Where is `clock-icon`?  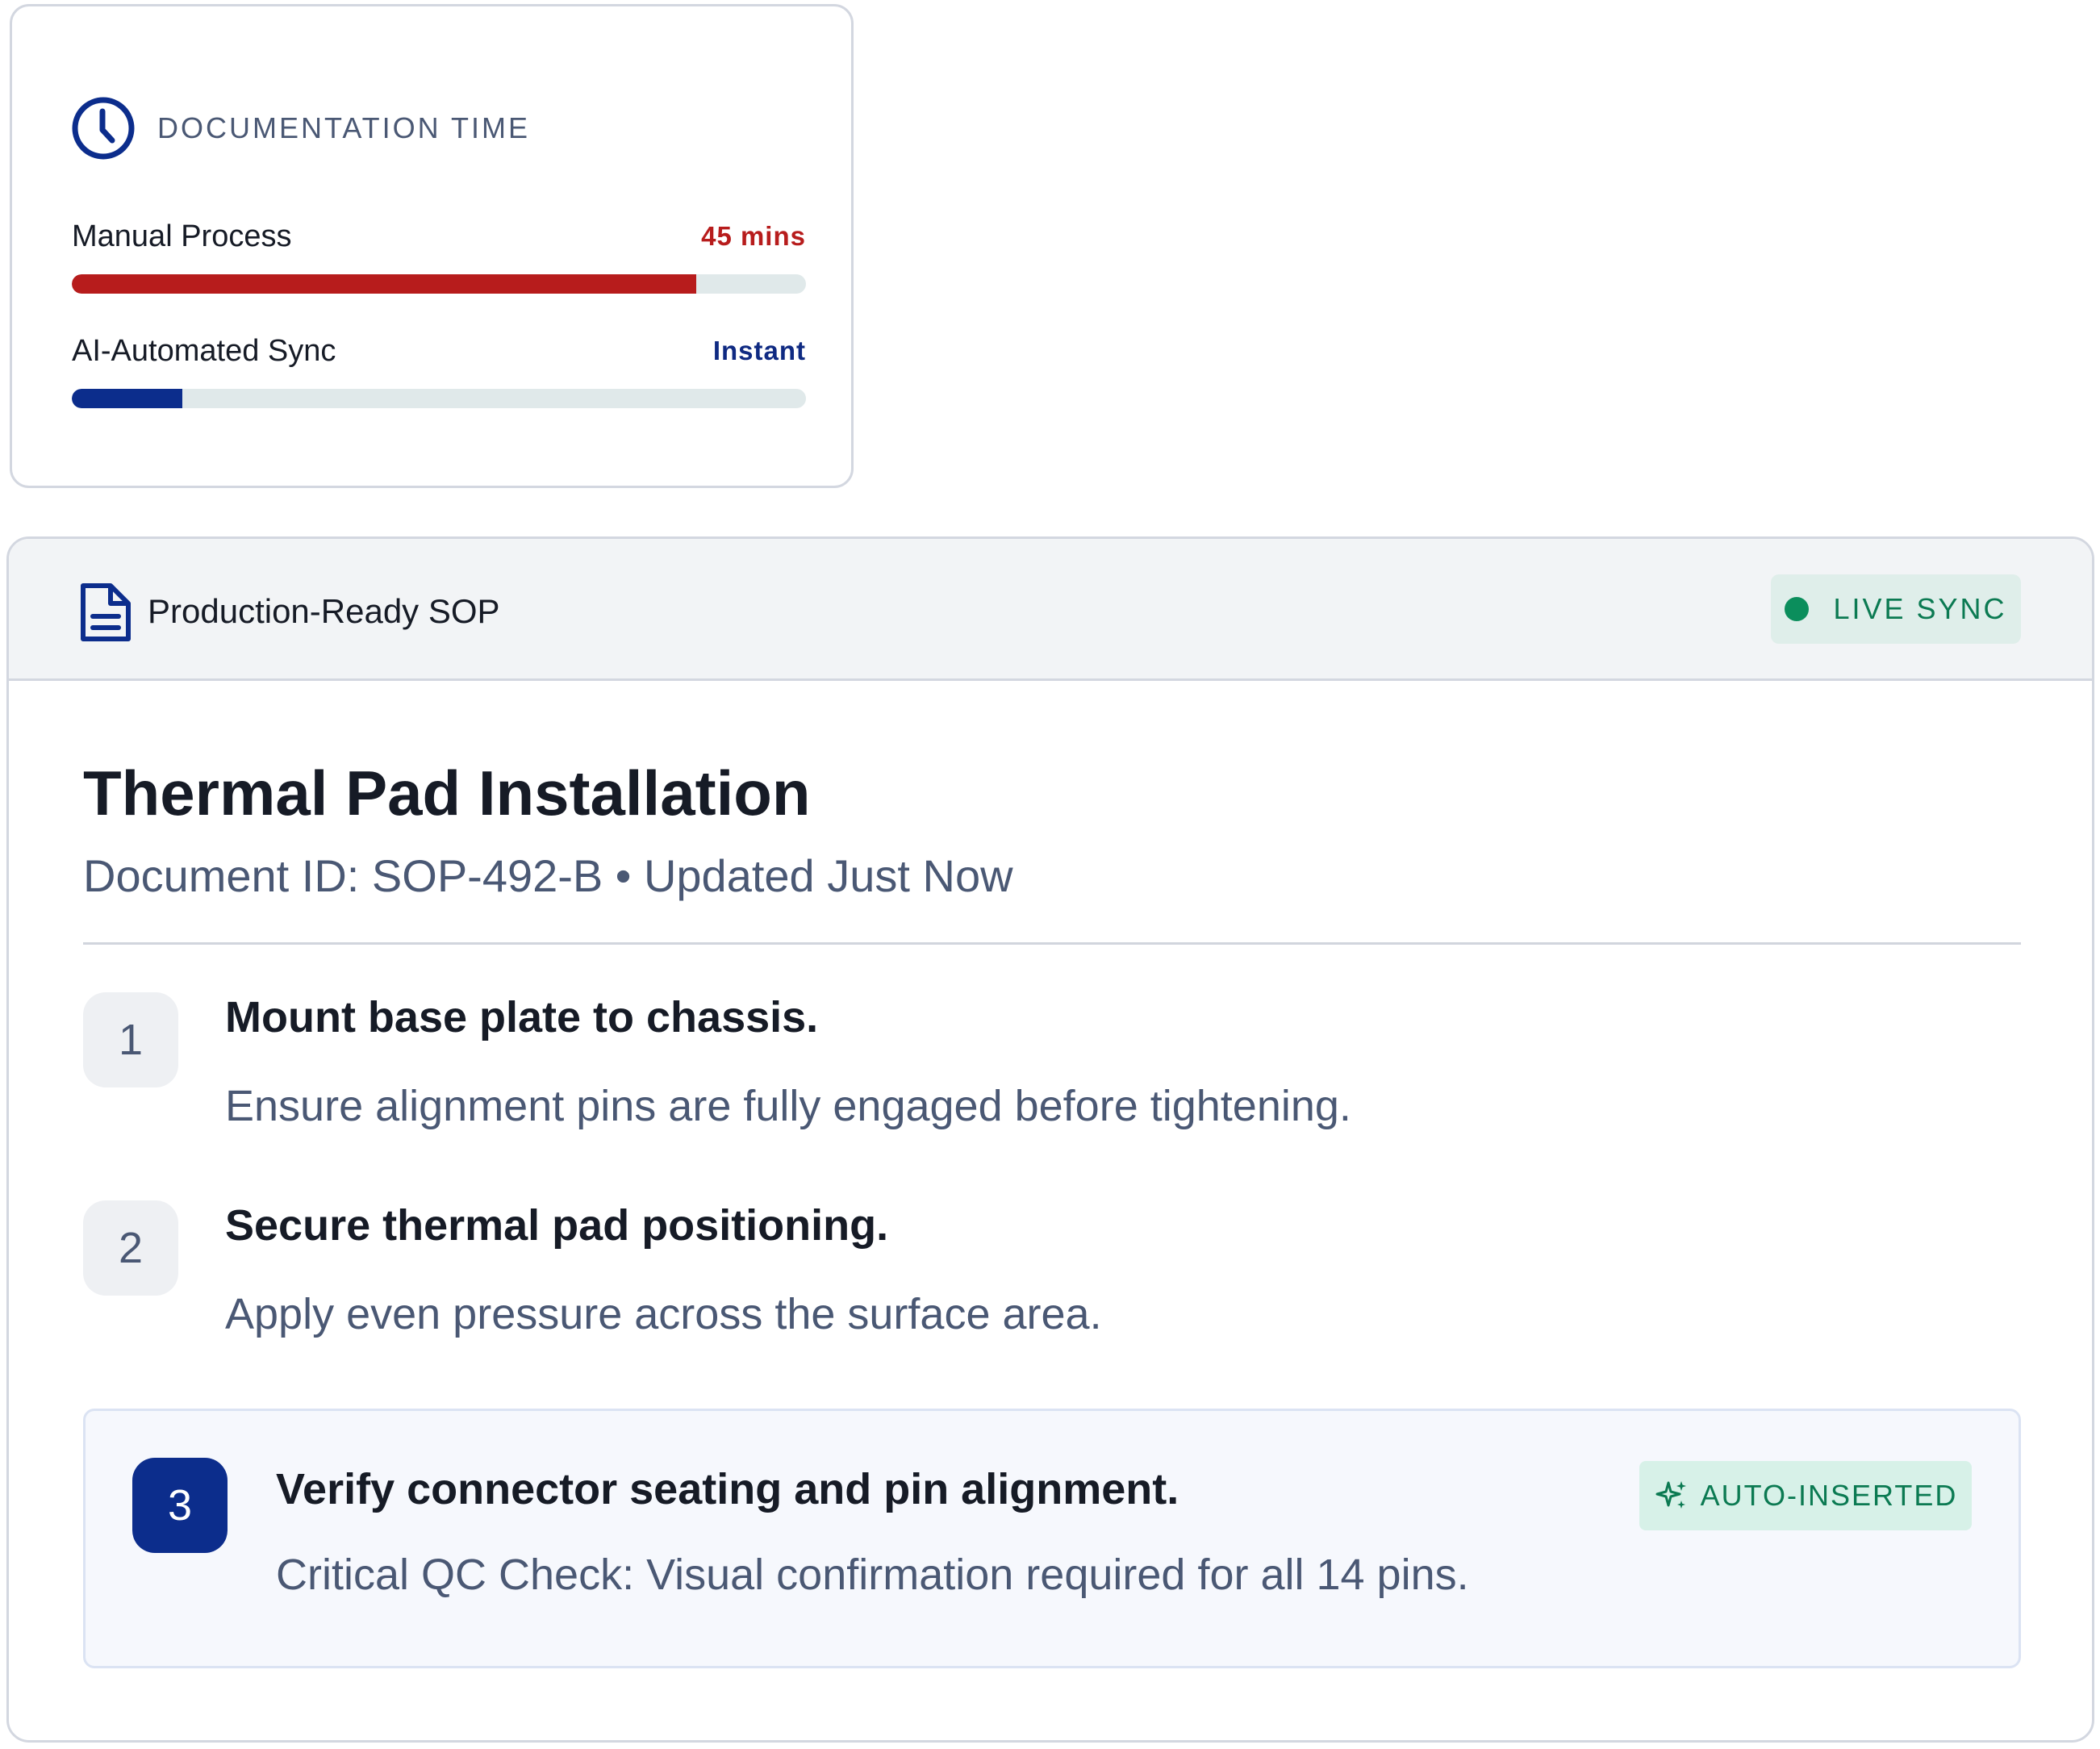 clock-icon is located at coordinates (103, 128).